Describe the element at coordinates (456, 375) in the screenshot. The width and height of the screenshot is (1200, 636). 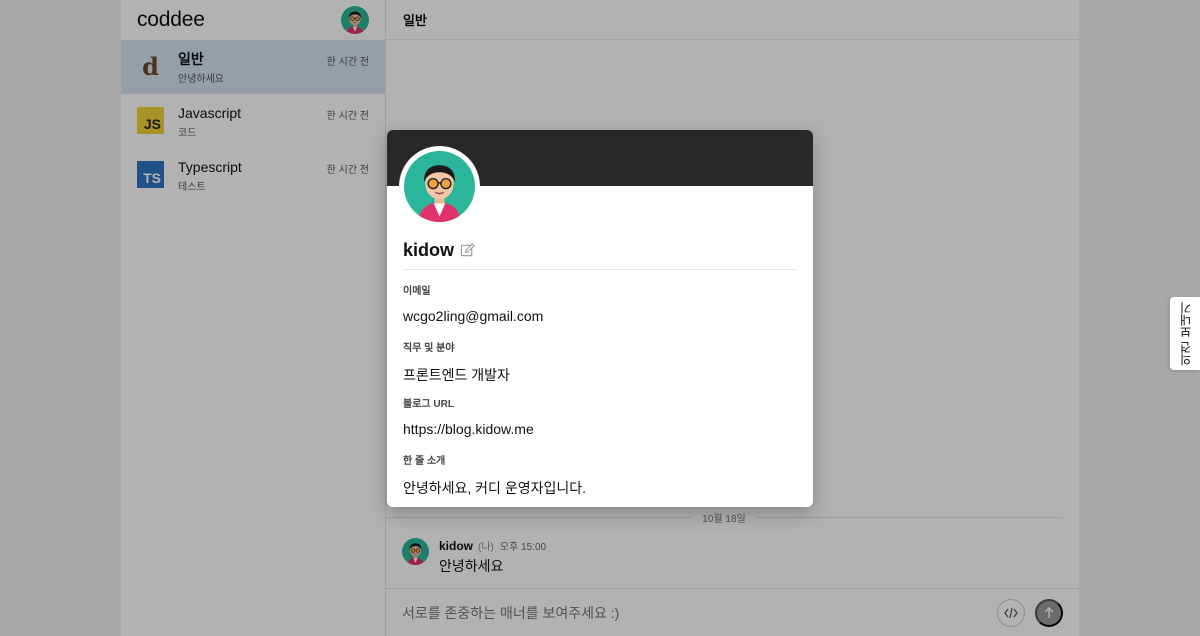
I see `field-value: 프론트엔드 개발자` at that location.